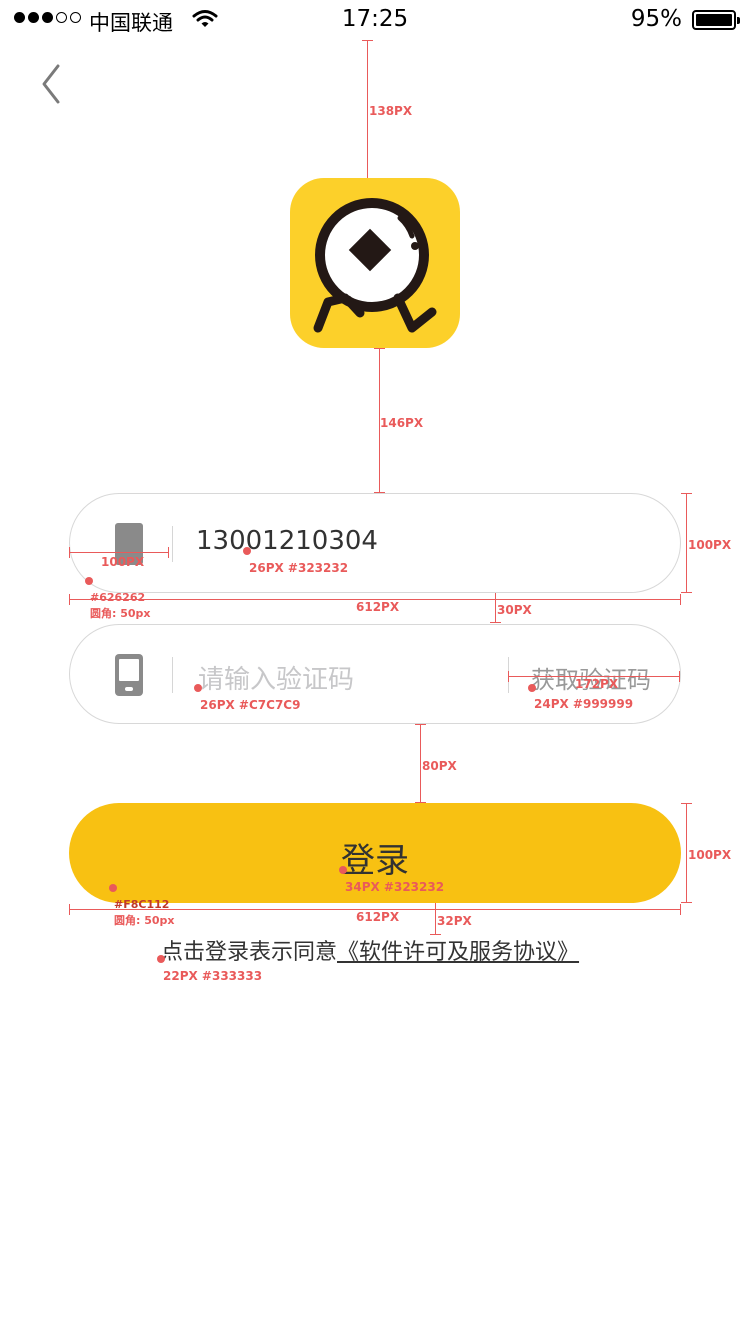  Describe the element at coordinates (439, 766) in the screenshot. I see `annotation-label: 80PX` at that location.